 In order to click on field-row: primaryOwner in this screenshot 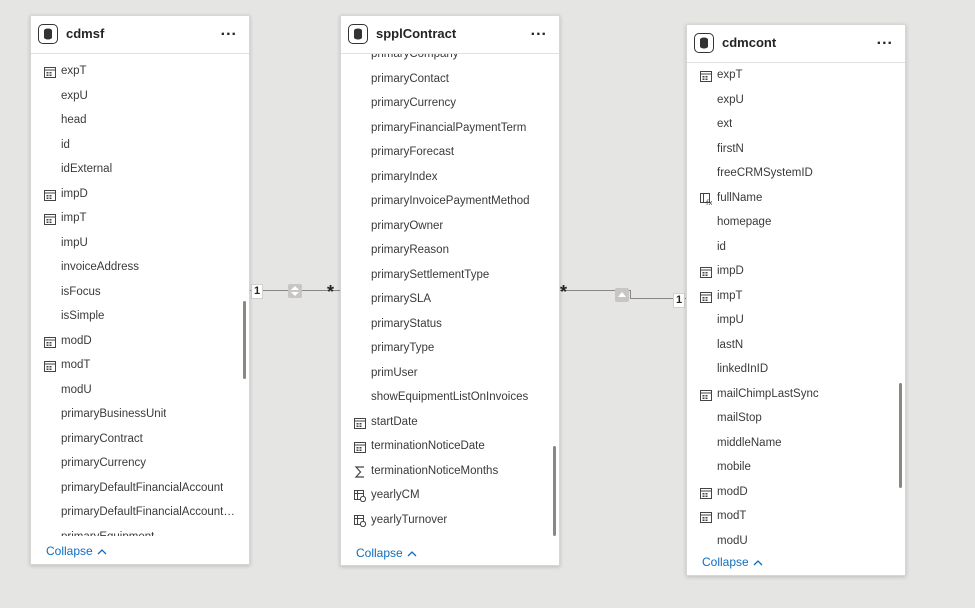, I will do `click(450, 226)`.